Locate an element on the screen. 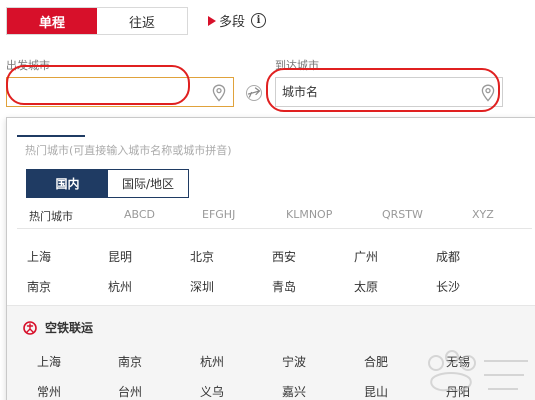 This screenshot has width=535, height=400. arrival-city-field is located at coordinates (389, 92).